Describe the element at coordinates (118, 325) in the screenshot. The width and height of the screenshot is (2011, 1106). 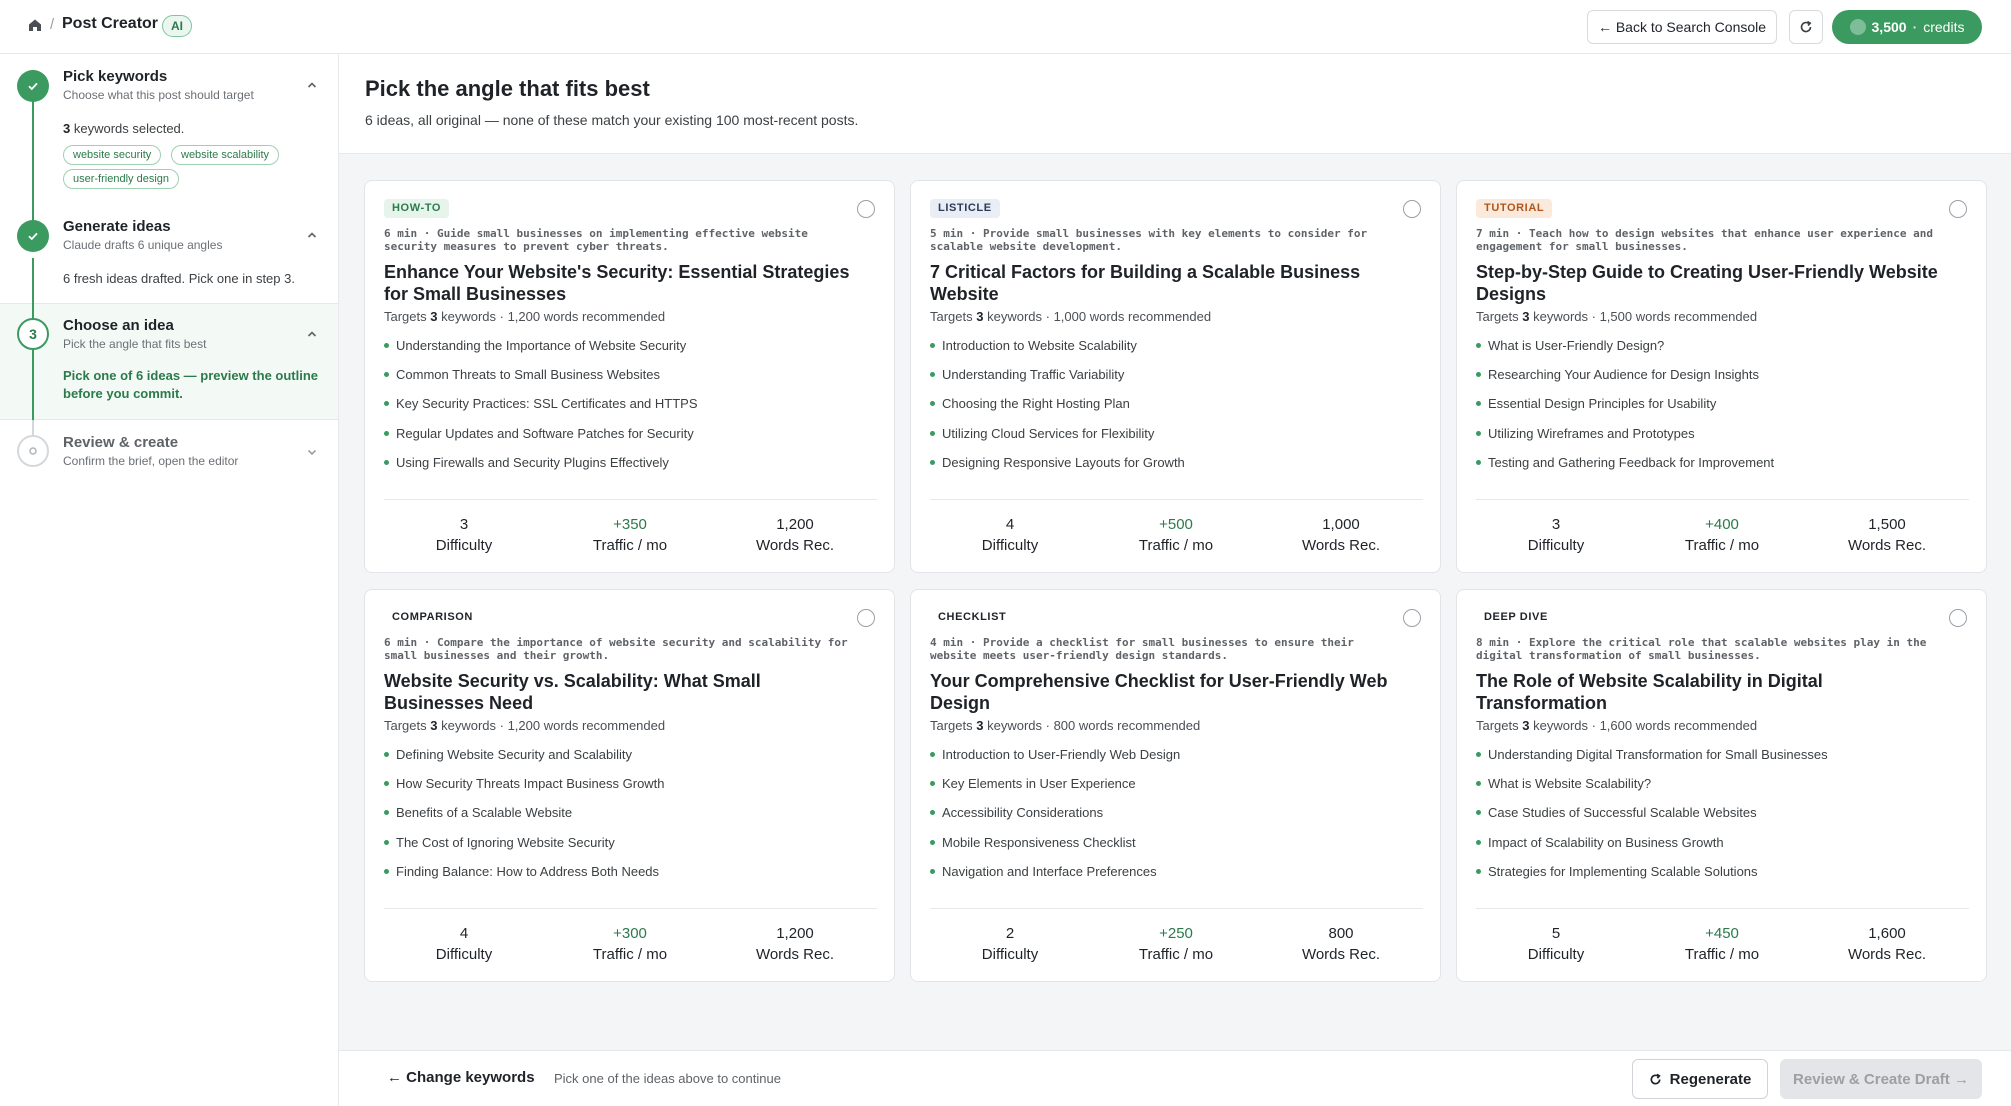
I see `step-3-title: Choose an idea` at that location.